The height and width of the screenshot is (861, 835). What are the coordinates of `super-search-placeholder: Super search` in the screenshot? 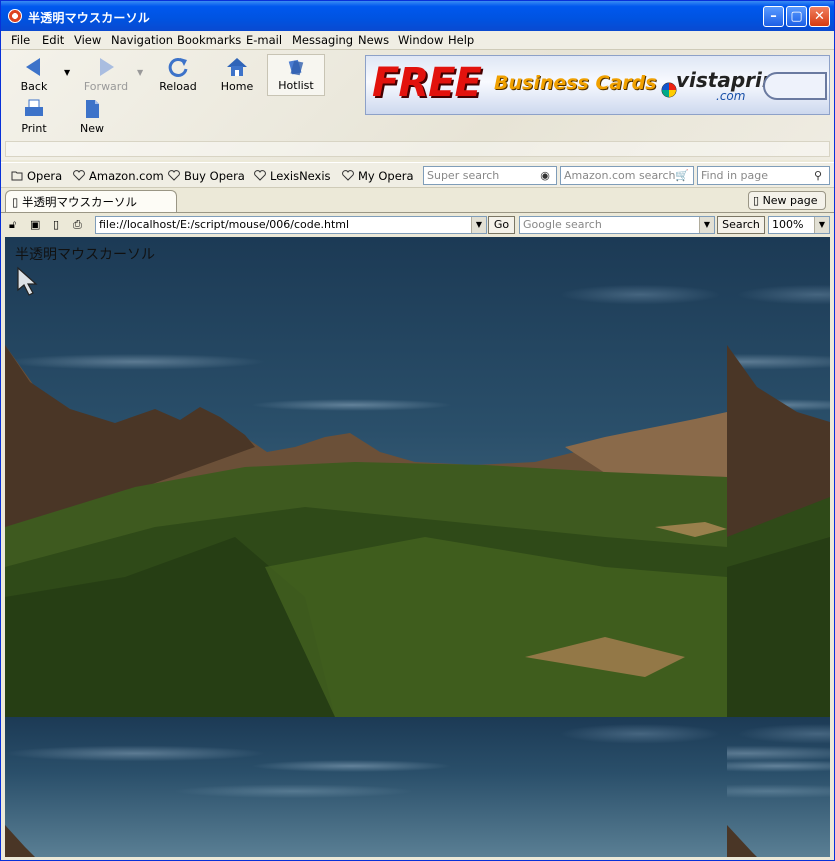 It's located at (463, 175).